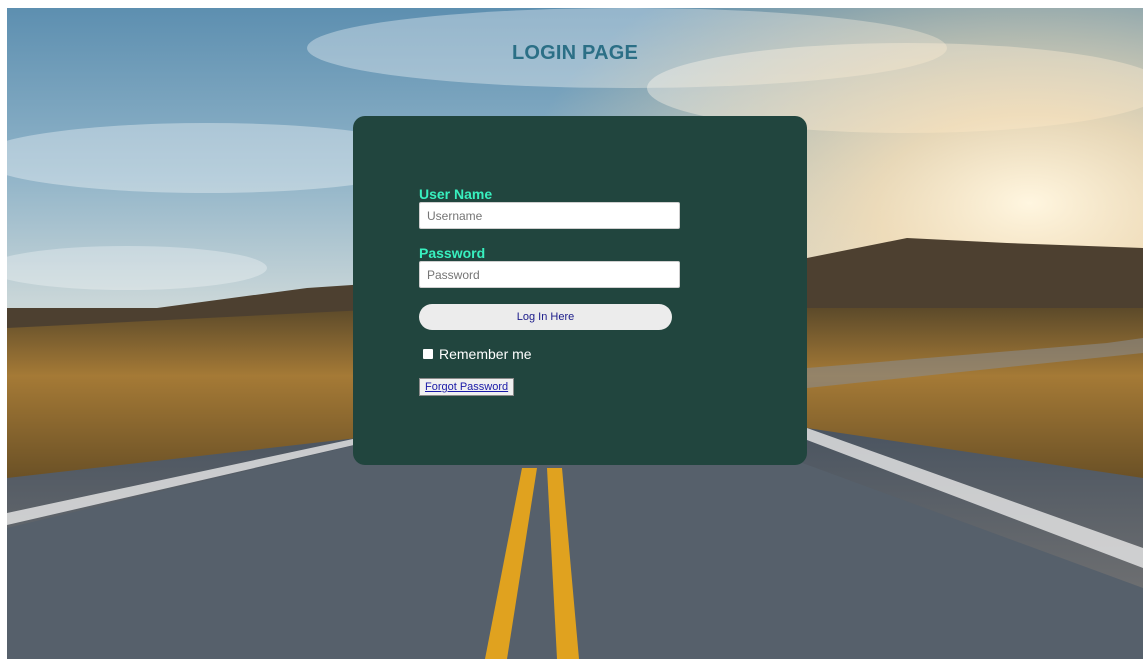  Describe the element at coordinates (428, 354) in the screenshot. I see `remember-me-checkbox` at that location.